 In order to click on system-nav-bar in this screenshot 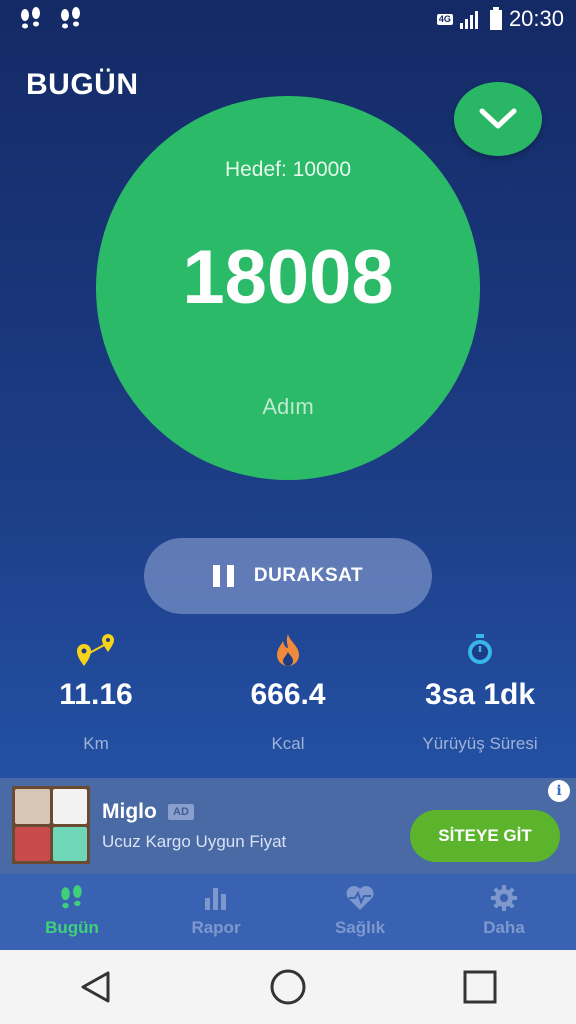, I will do `click(288, 987)`.